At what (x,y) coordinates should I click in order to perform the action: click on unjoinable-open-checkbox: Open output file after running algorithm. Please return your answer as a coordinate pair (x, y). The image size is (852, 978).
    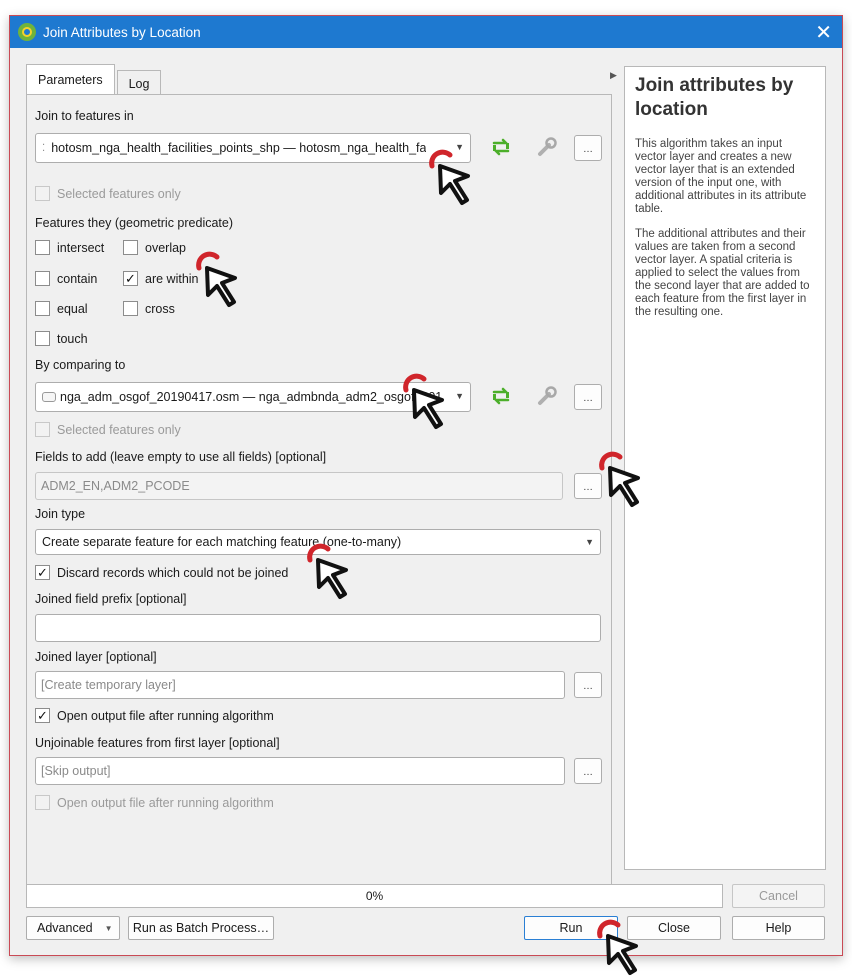
    Looking at the image, I should click on (154, 802).